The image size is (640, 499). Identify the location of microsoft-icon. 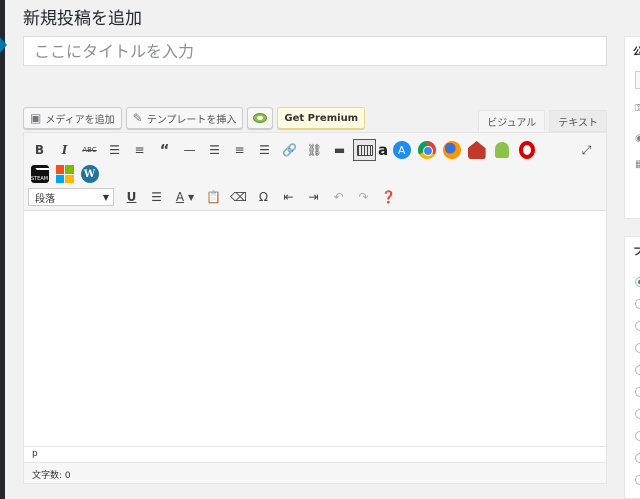
(64, 174).